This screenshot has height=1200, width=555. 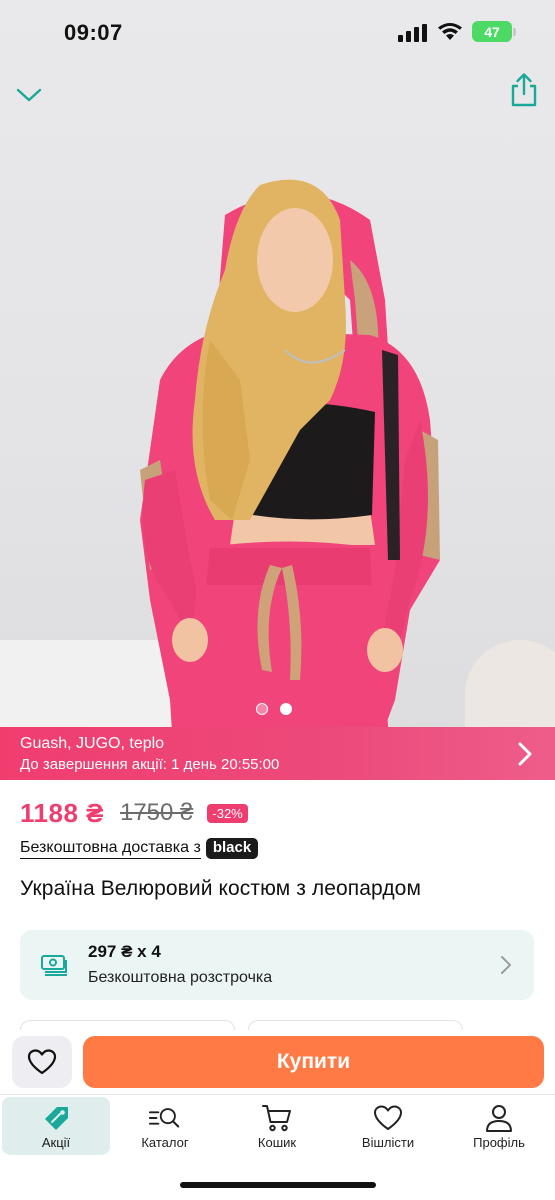 I want to click on money-stack-icon, so click(x=54, y=965).